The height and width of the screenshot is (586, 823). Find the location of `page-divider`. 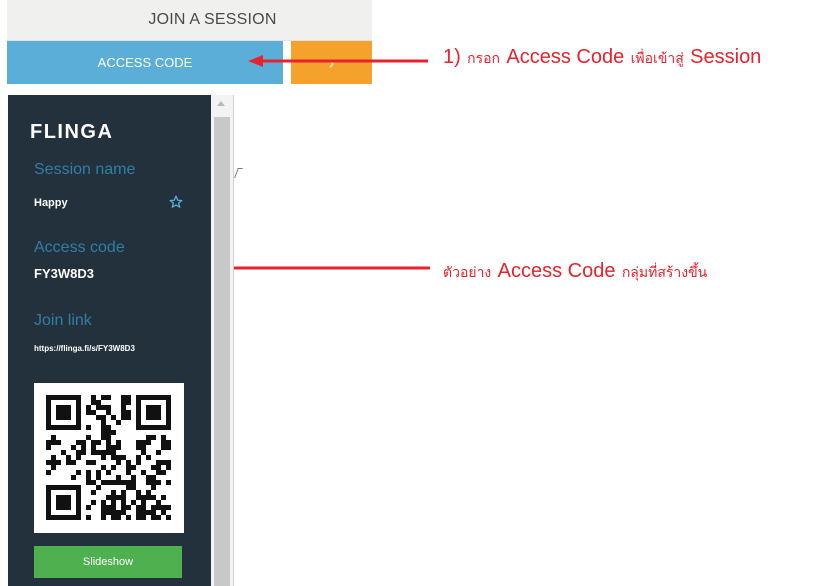

page-divider is located at coordinates (233, 340).